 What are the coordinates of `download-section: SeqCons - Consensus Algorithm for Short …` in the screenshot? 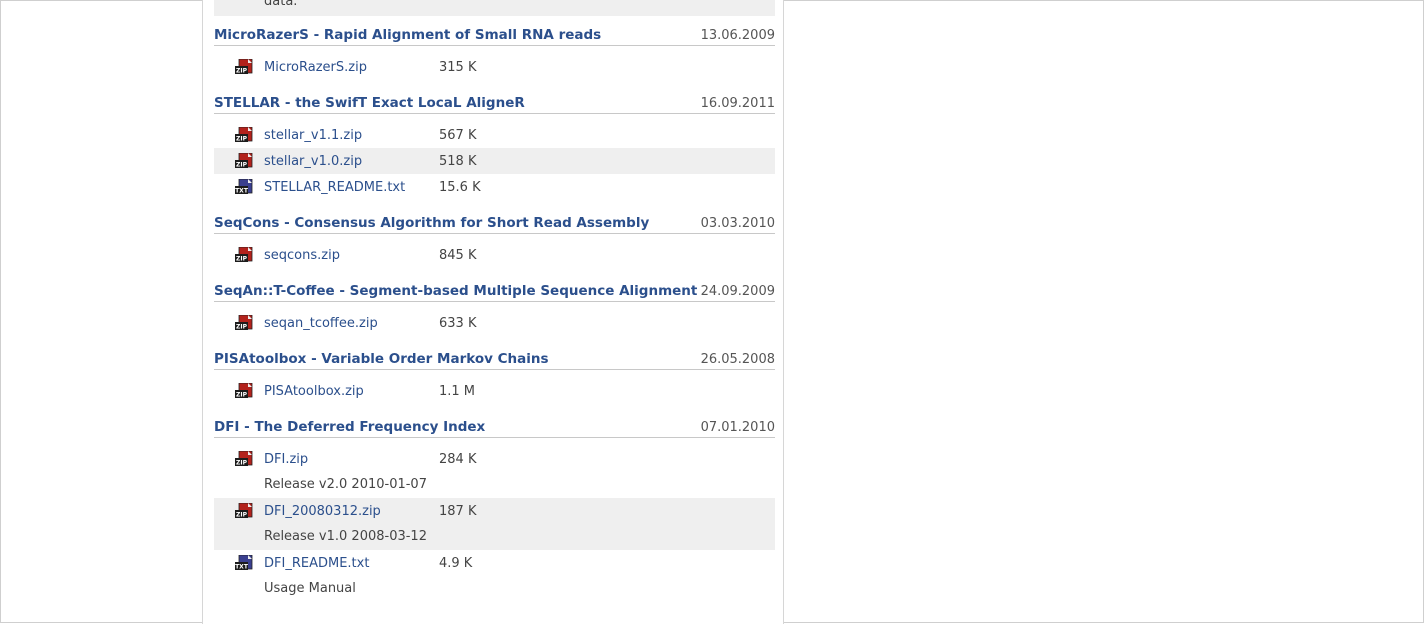 It's located at (494, 238).